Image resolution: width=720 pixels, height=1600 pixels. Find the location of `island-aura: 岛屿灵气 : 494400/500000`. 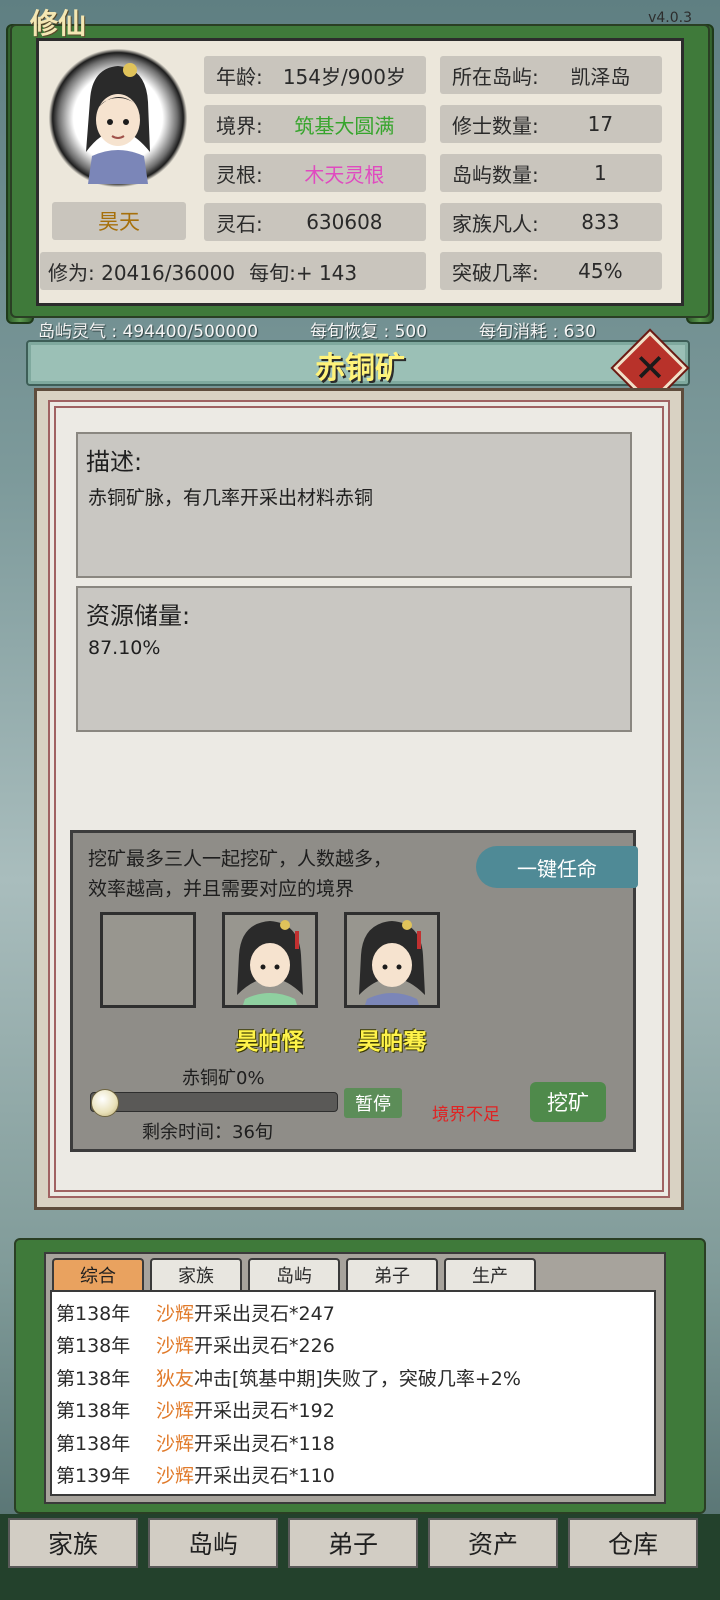

island-aura: 岛屿灵气 : 494400/500000 is located at coordinates (148, 331).